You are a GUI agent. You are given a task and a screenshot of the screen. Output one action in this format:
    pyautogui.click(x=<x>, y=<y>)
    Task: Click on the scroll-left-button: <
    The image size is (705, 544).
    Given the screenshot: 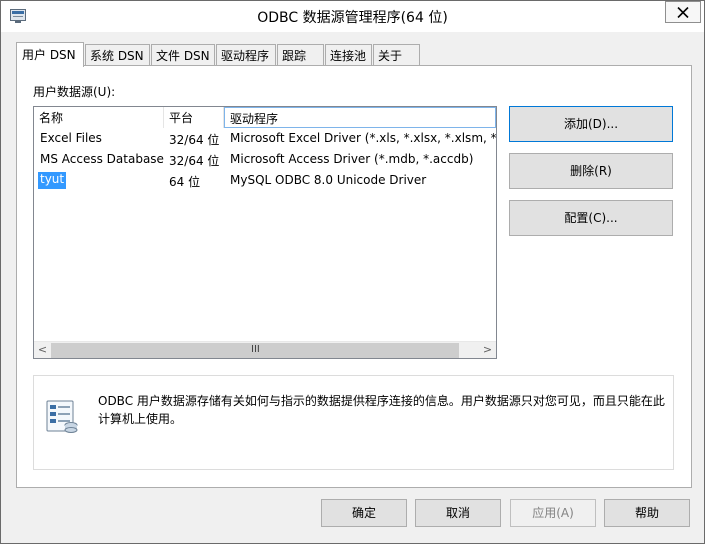 What is the action you would take?
    pyautogui.click(x=42, y=350)
    